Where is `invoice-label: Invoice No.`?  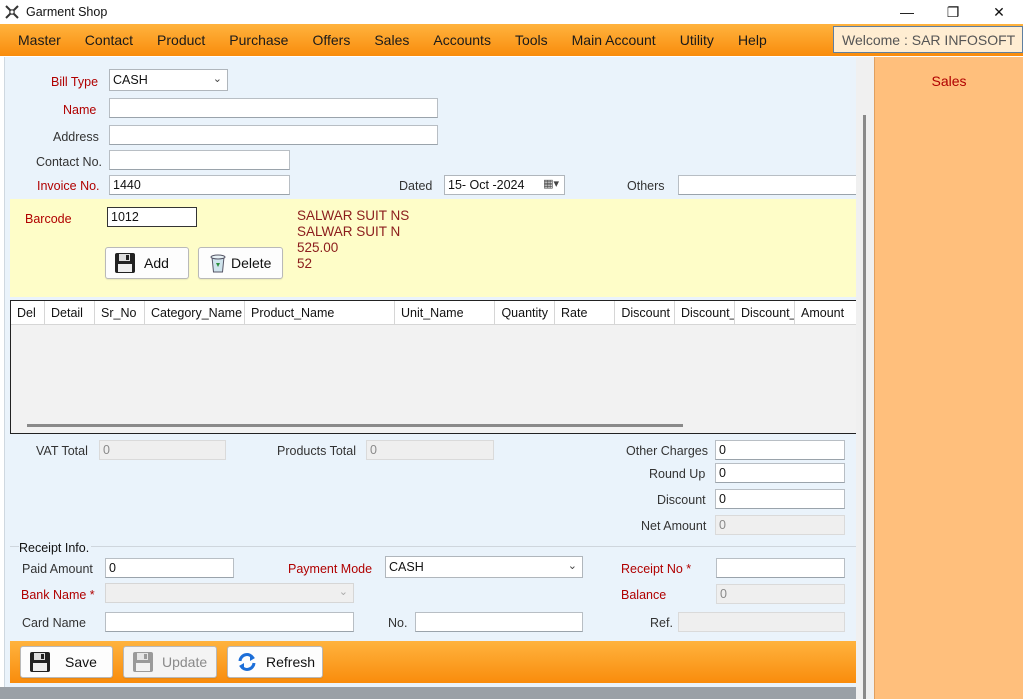 invoice-label: Invoice No. is located at coordinates (68, 186).